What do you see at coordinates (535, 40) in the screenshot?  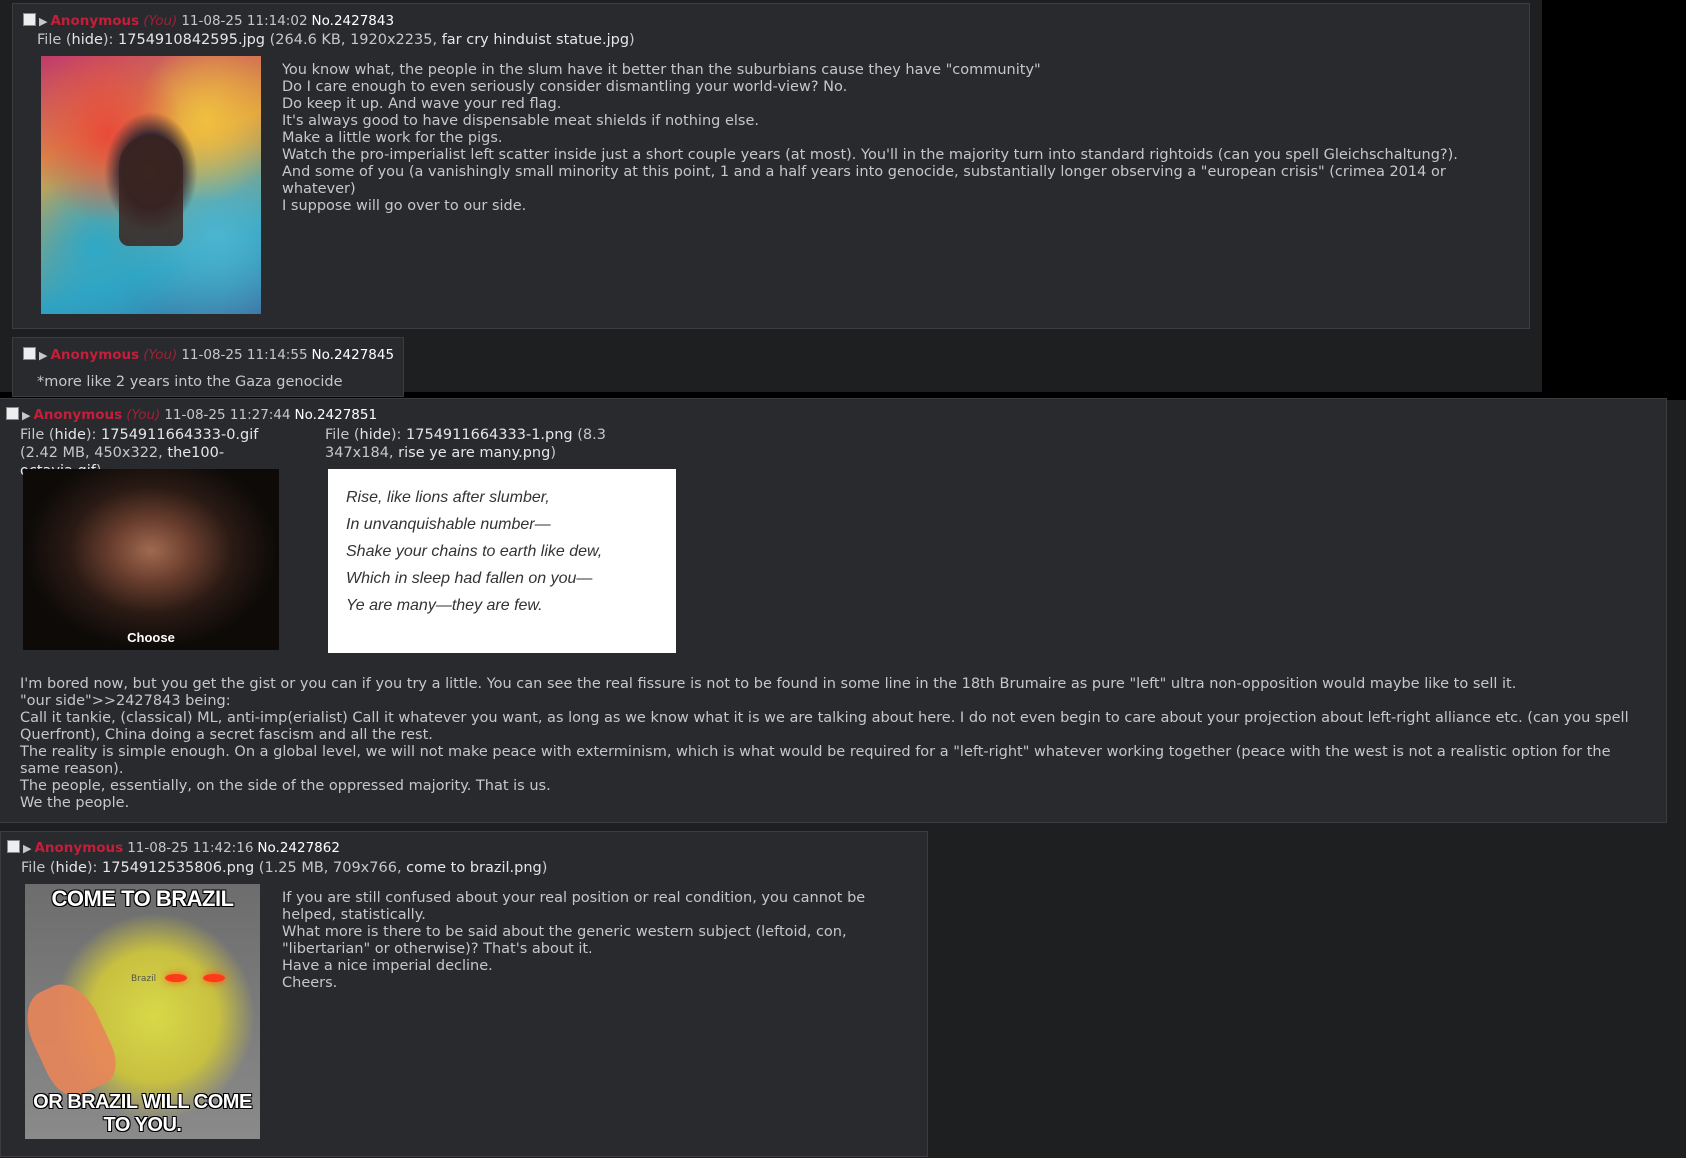 I see `original-filename: far cry hinduist statue.jpg` at bounding box center [535, 40].